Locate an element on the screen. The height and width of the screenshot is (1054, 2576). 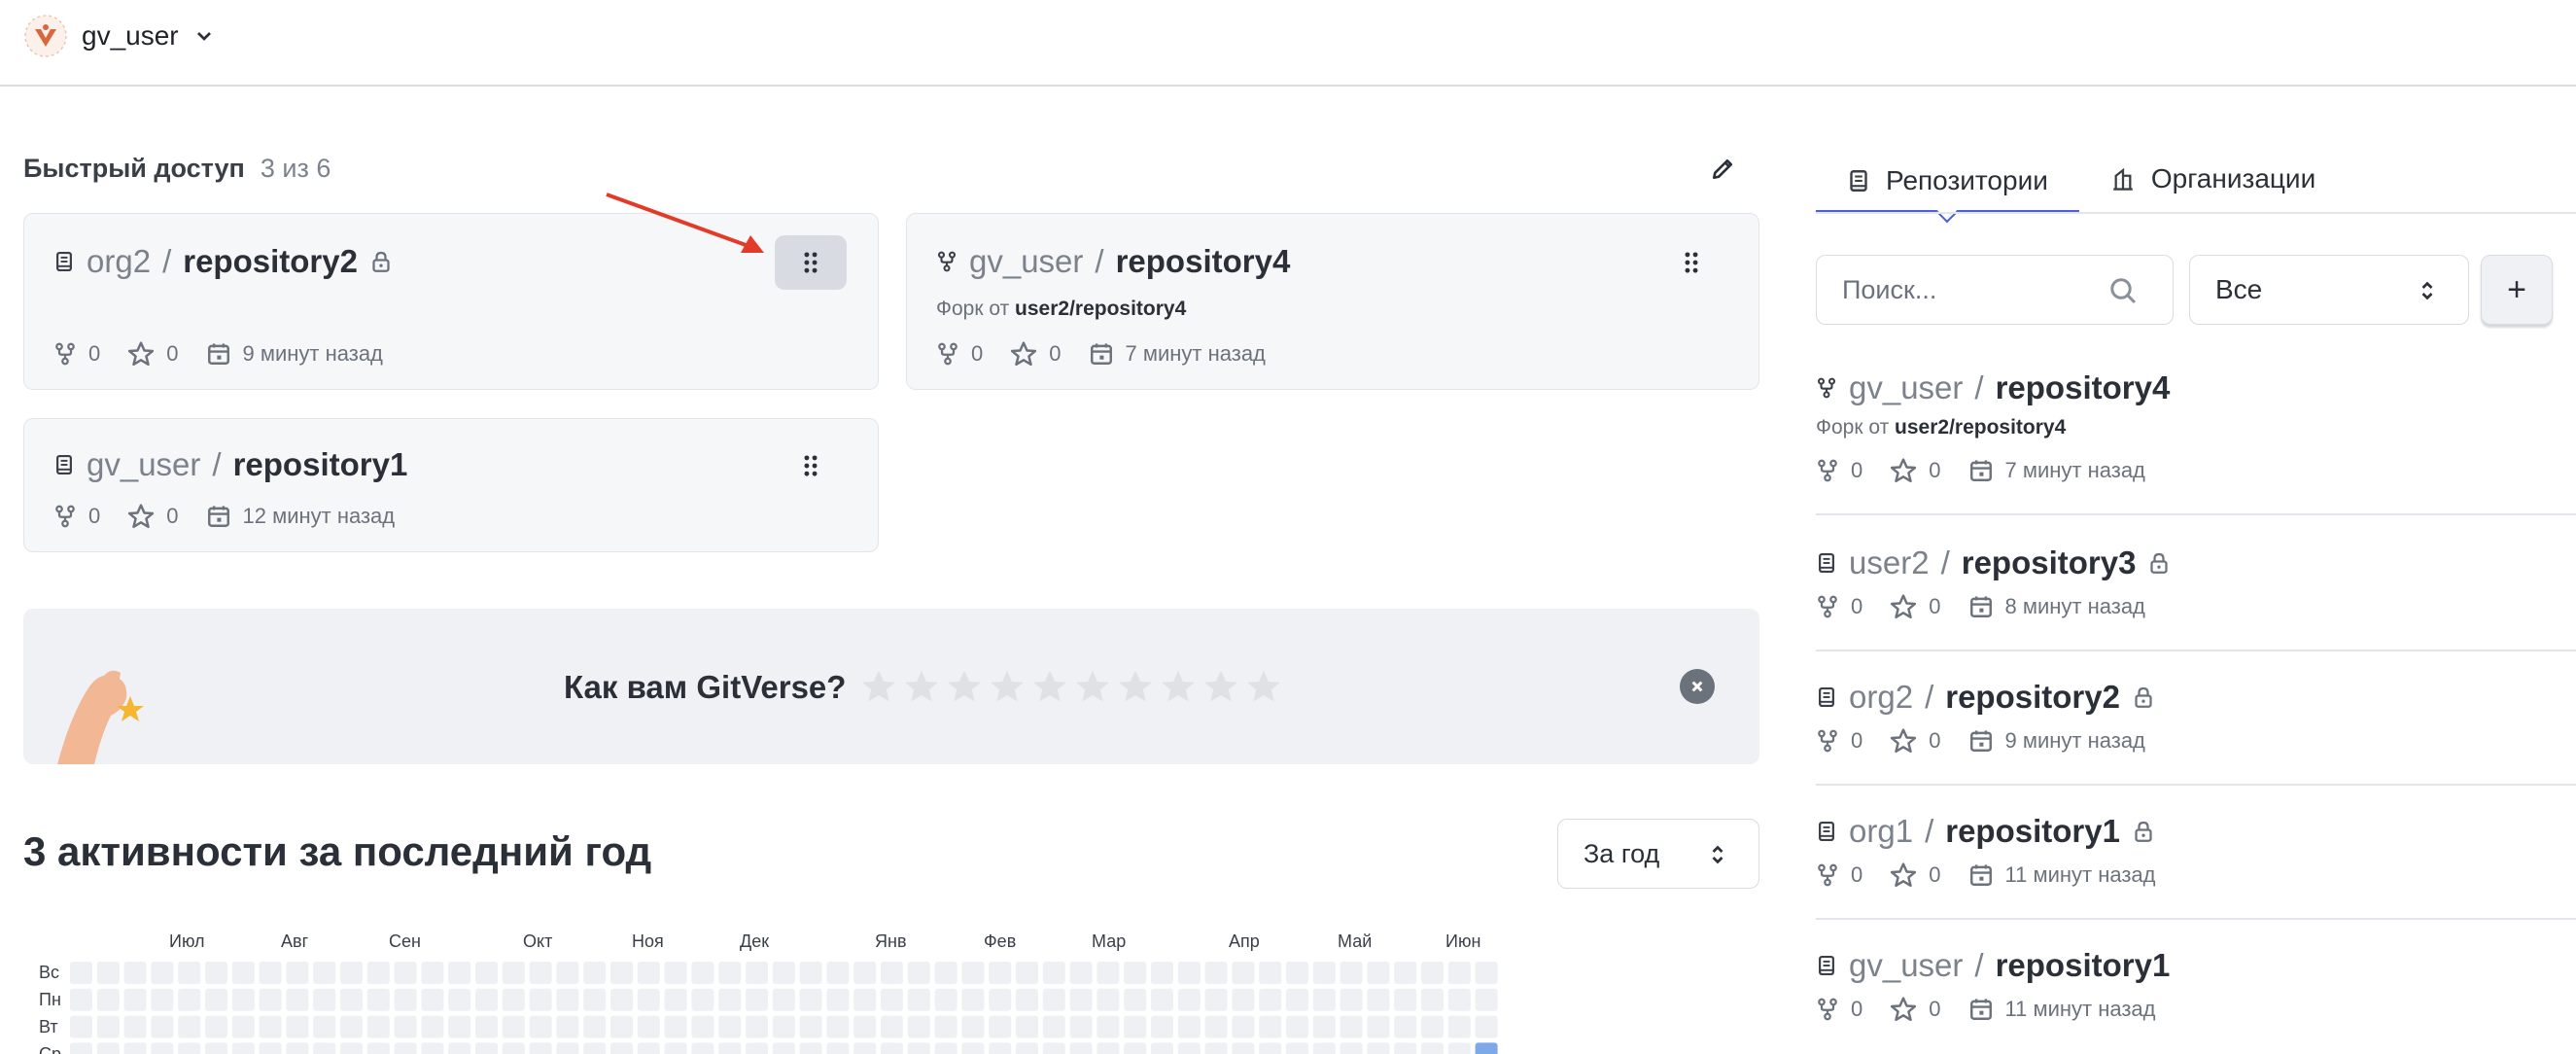
user-switcher: gv_user is located at coordinates (120, 36).